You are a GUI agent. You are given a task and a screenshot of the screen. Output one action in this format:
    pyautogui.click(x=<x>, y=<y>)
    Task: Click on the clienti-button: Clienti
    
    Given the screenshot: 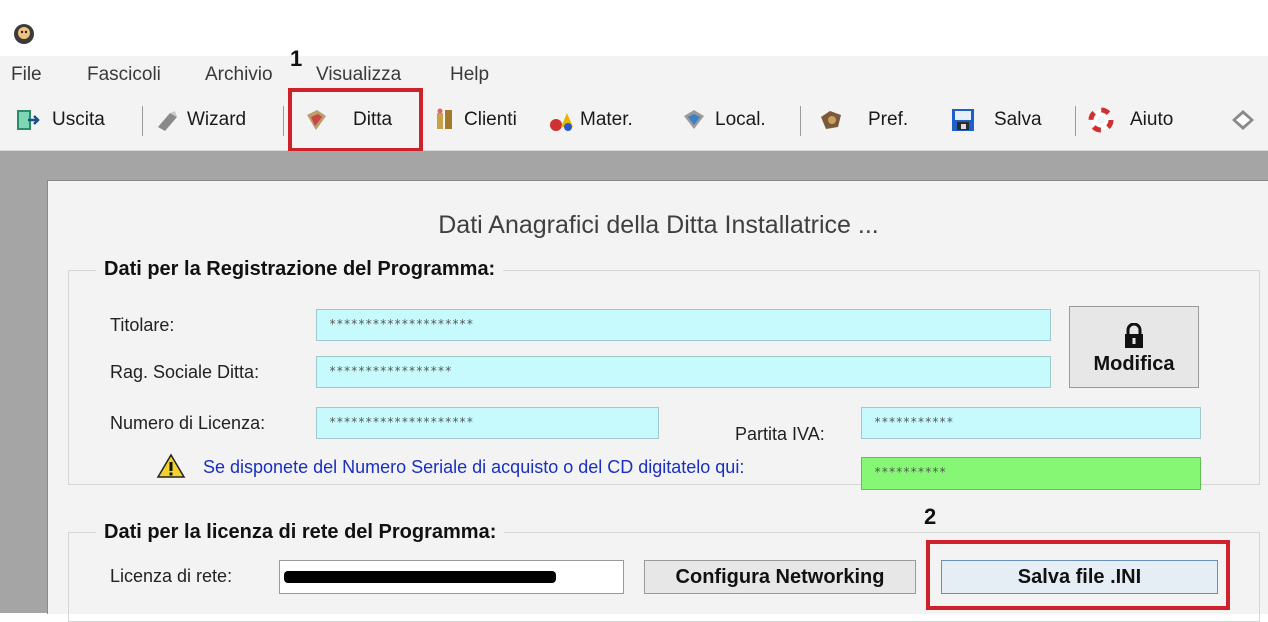 What is the action you would take?
    pyautogui.click(x=474, y=120)
    